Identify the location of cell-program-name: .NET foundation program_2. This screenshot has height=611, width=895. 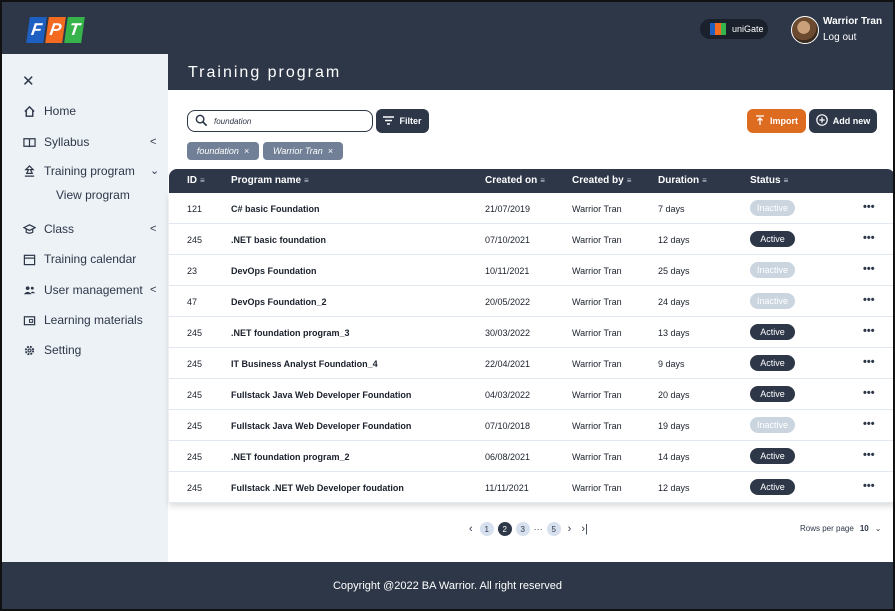
(290, 457).